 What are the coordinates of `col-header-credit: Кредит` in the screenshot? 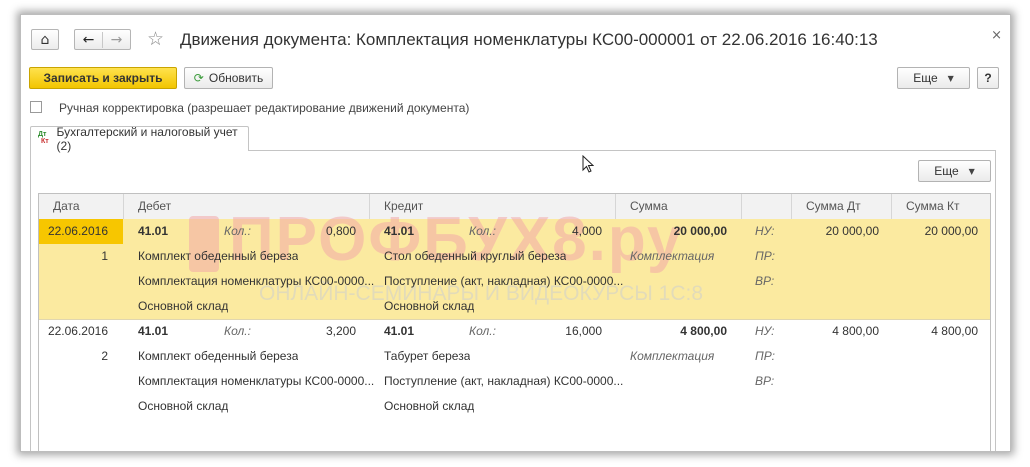 It's located at (403, 206).